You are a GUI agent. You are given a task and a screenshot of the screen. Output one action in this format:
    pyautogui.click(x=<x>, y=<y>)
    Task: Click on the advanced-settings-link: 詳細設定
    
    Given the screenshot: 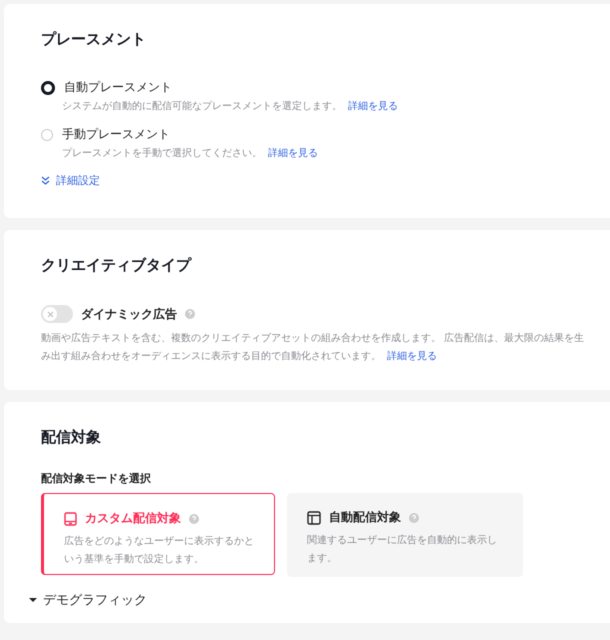 What is the action you would take?
    pyautogui.click(x=70, y=180)
    